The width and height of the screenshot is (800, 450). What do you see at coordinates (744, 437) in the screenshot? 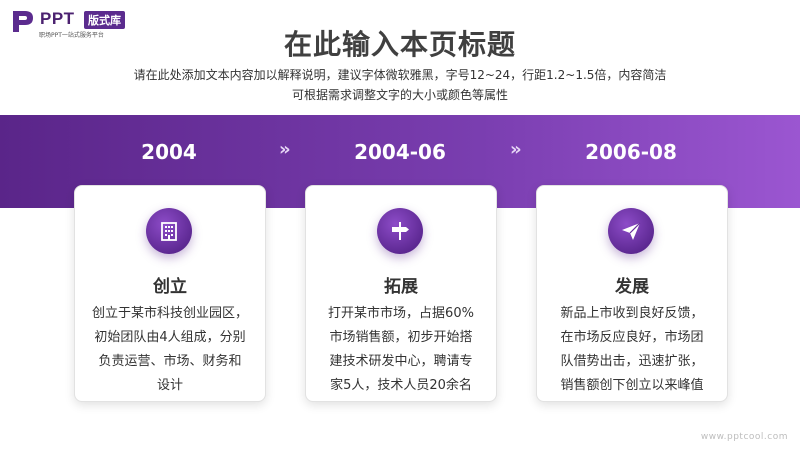
I see `watermark: www.pptcool.com` at bounding box center [744, 437].